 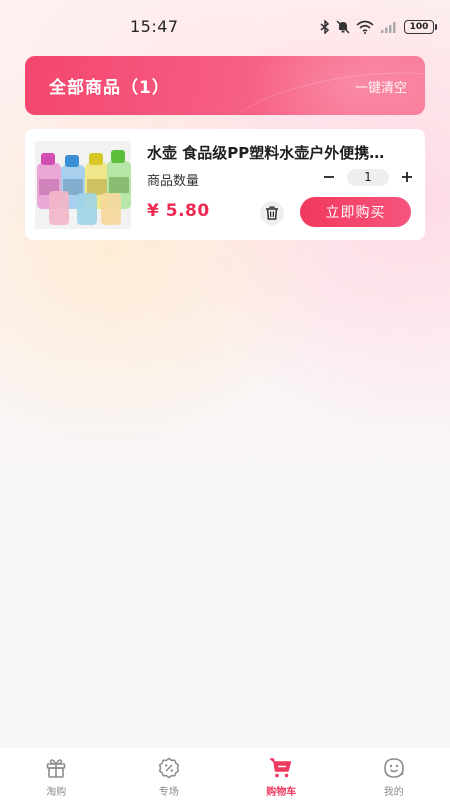 What do you see at coordinates (173, 181) in the screenshot?
I see `quantity-label: 商品数量` at bounding box center [173, 181].